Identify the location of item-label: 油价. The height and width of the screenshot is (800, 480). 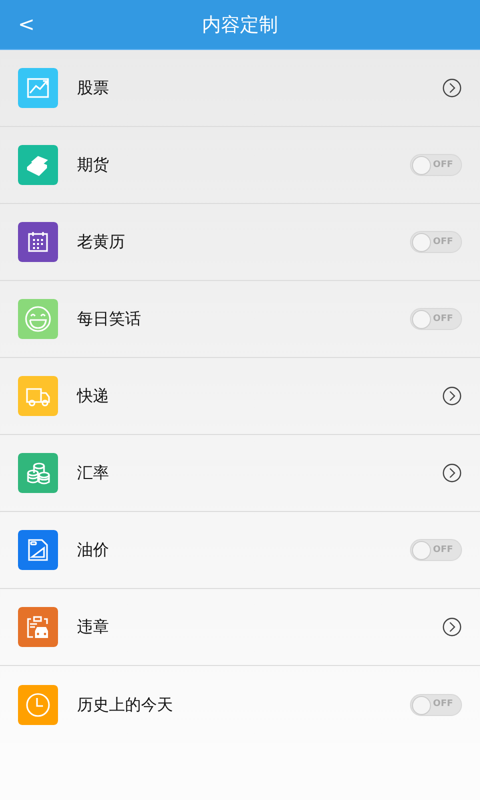
(93, 550).